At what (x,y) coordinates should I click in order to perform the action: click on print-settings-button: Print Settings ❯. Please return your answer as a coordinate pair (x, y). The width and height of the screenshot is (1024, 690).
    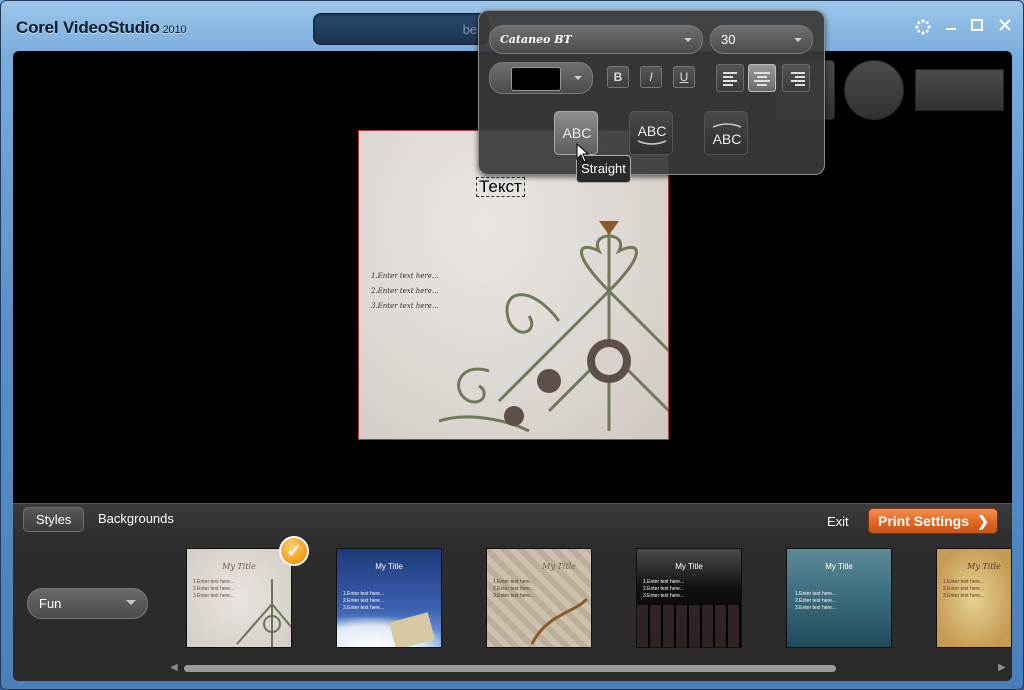
    Looking at the image, I should click on (933, 521).